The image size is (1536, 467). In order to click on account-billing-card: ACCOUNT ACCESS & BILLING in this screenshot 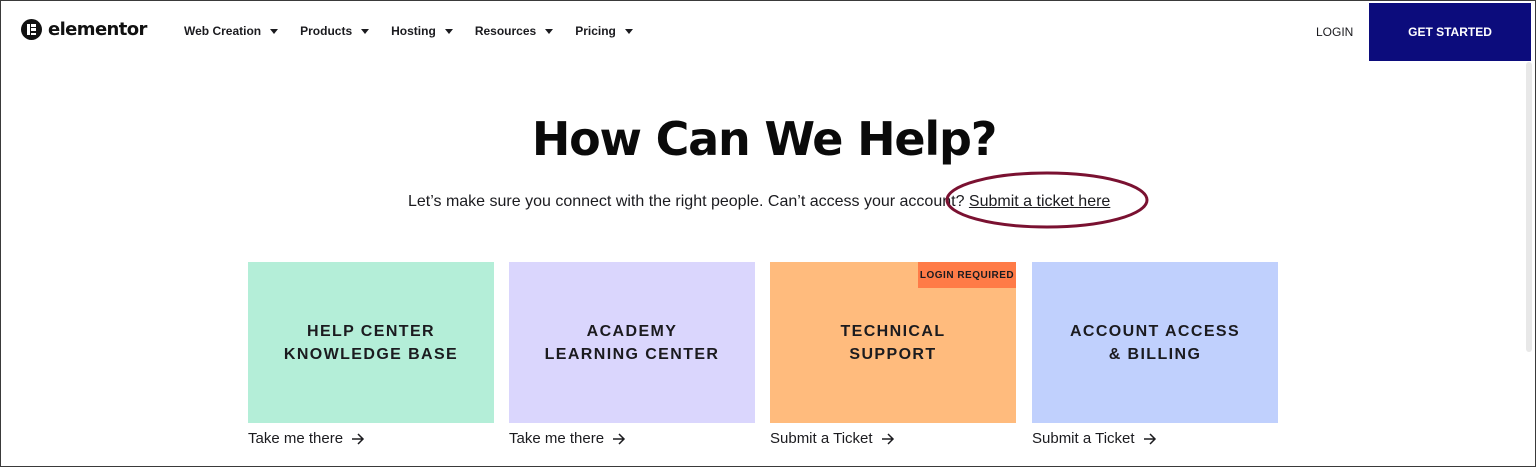, I will do `click(1155, 342)`.